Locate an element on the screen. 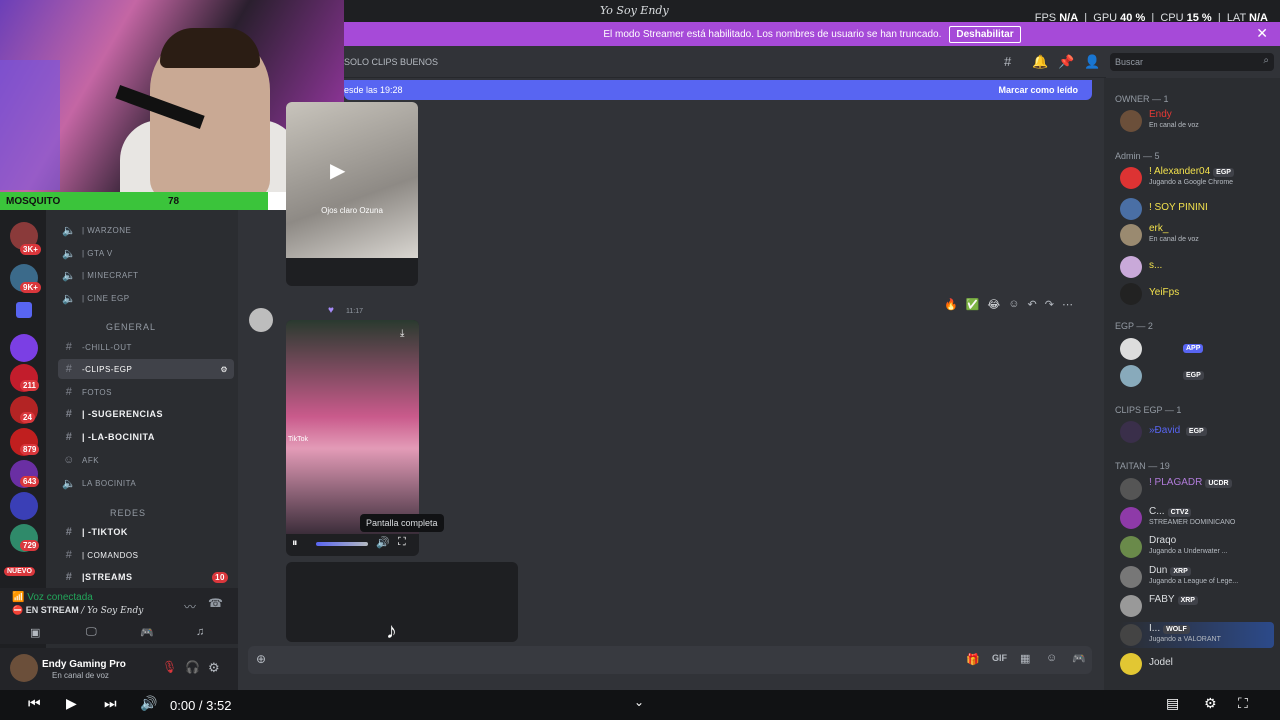 The width and height of the screenshot is (1280, 720). camera-off-icon: ▣ is located at coordinates (35, 632).